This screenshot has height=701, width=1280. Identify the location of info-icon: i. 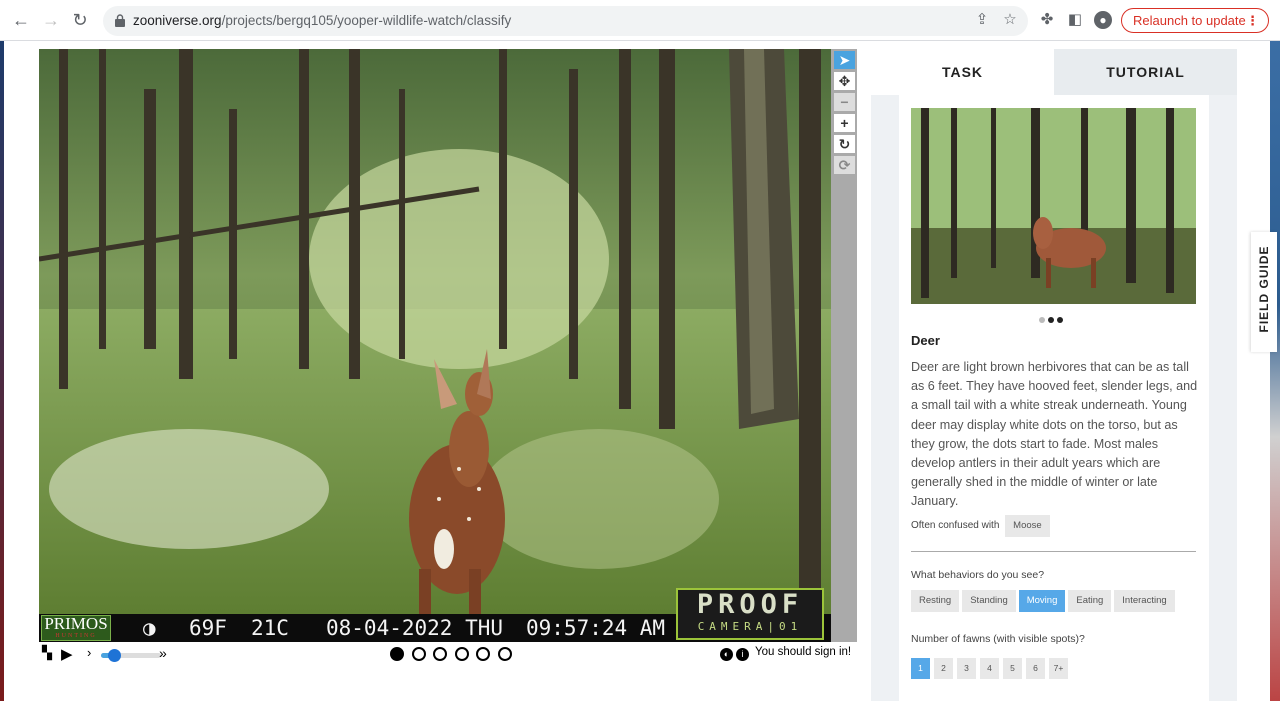
(742, 654).